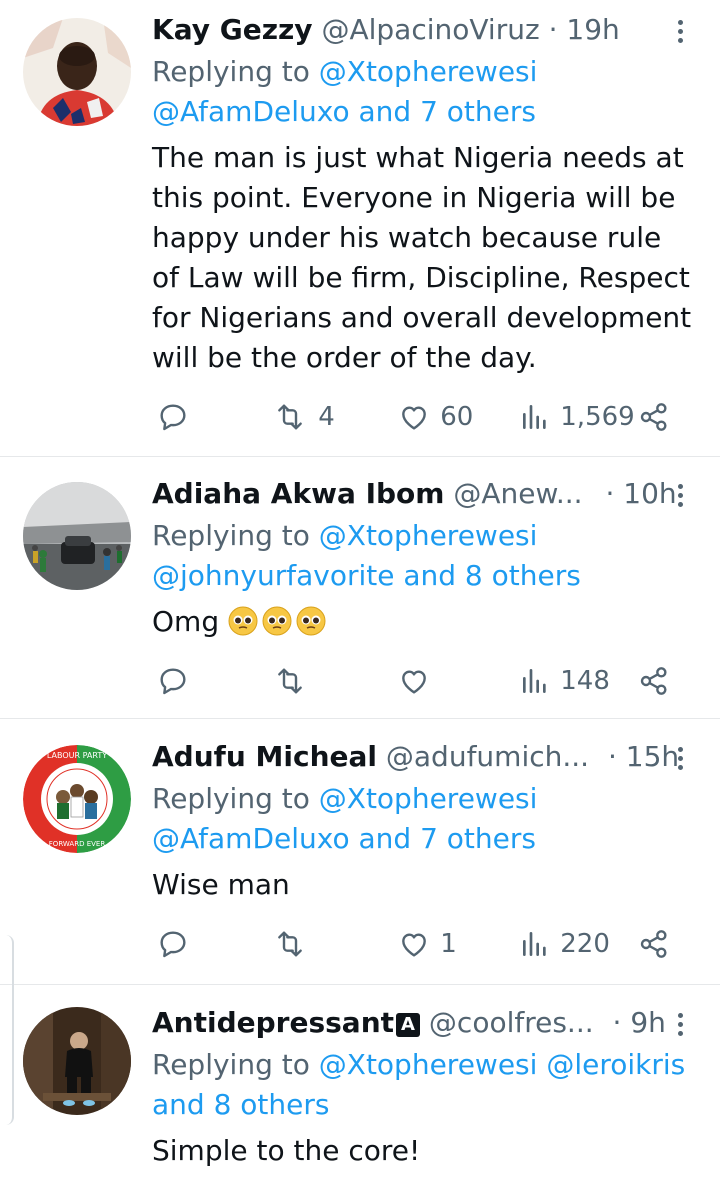 Image resolution: width=720 pixels, height=1188 pixels. Describe the element at coordinates (303, 416) in the screenshot. I see `retweet-button: 4` at that location.